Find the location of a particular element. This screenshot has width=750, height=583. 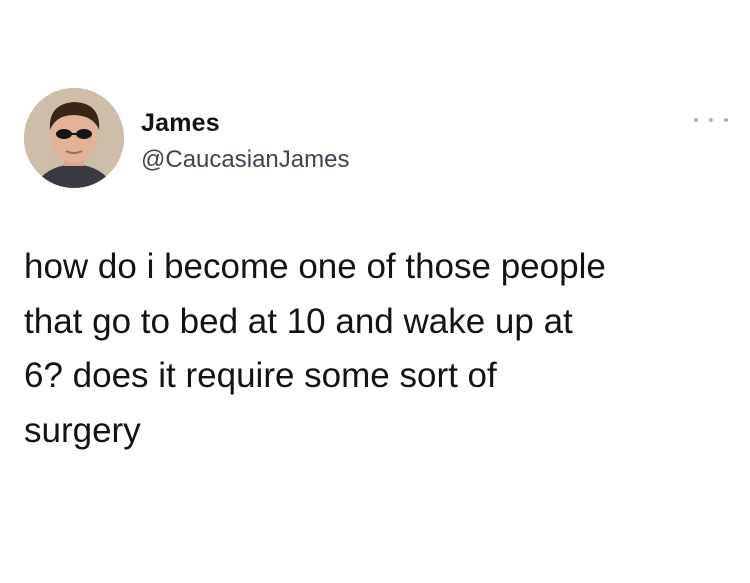

user-handle: @CaucasianJames is located at coordinates (245, 160).